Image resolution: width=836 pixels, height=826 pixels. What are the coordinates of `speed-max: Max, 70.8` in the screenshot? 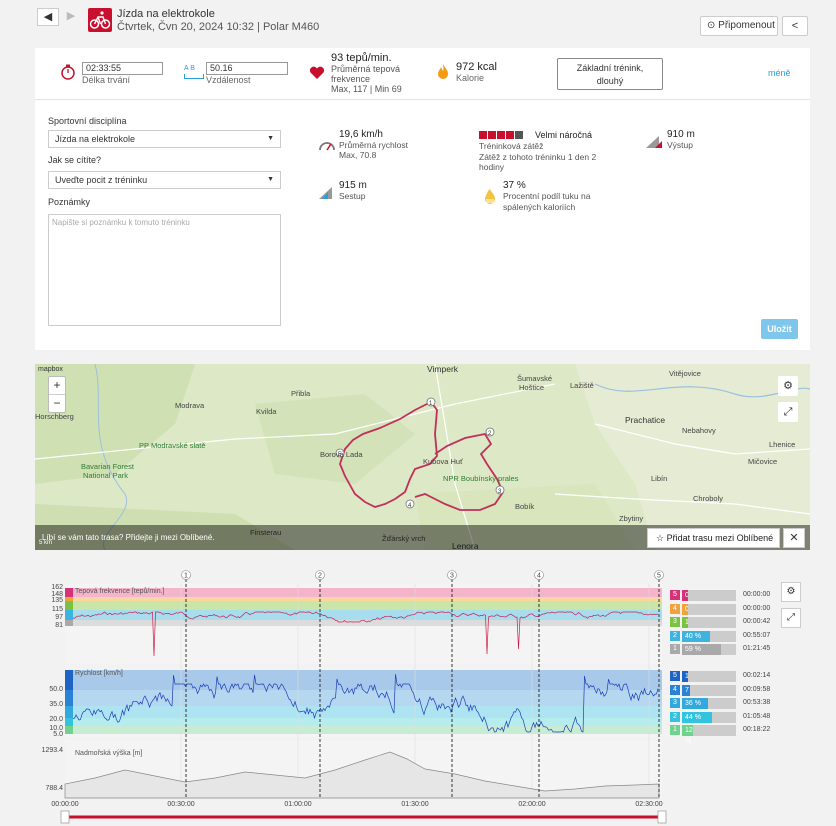 It's located at (358, 155).